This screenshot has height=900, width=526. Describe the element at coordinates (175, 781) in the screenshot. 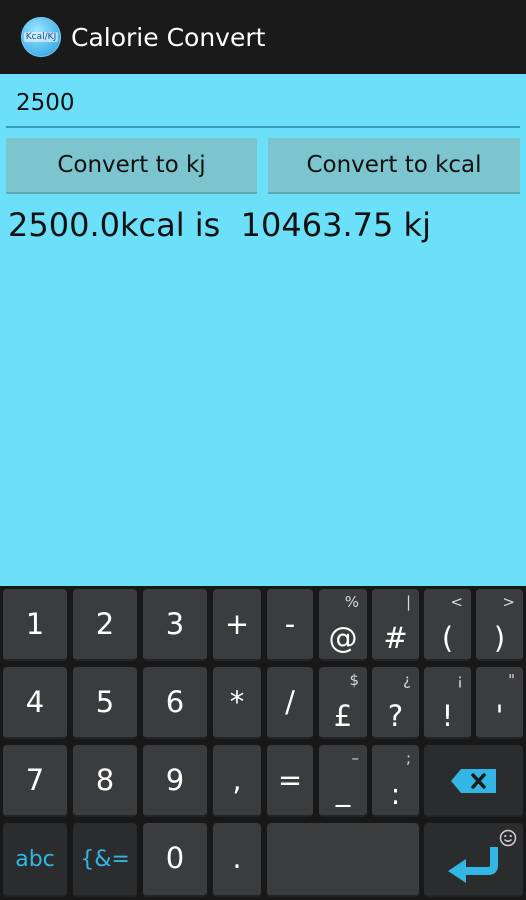

I see `key-9: 9` at that location.